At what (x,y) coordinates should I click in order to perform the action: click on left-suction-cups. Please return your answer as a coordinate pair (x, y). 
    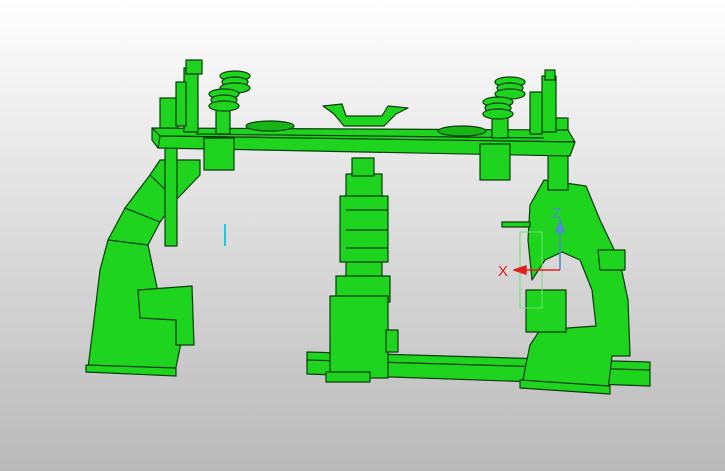
    Looking at the image, I should click on (229, 91).